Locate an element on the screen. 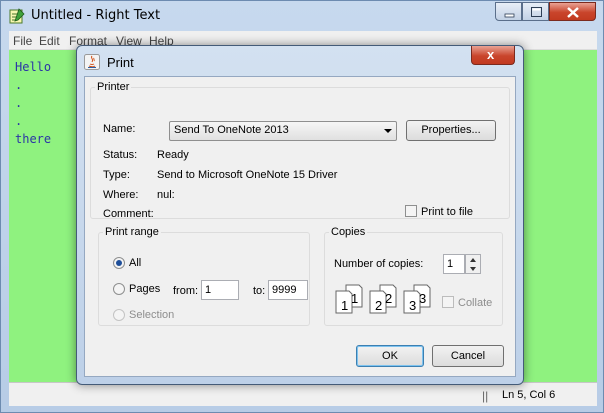  maximize-button is located at coordinates (535, 11).